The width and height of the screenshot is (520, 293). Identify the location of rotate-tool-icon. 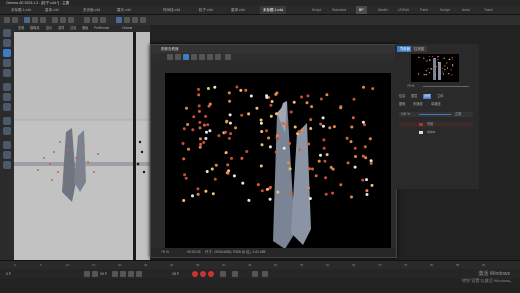
(7, 73).